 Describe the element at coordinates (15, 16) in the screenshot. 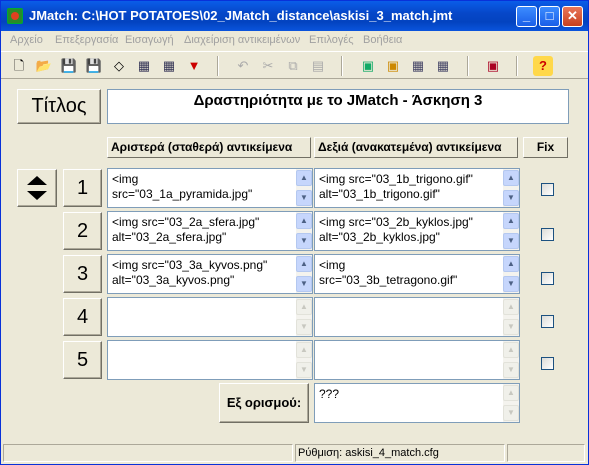

I see `app-icon` at that location.